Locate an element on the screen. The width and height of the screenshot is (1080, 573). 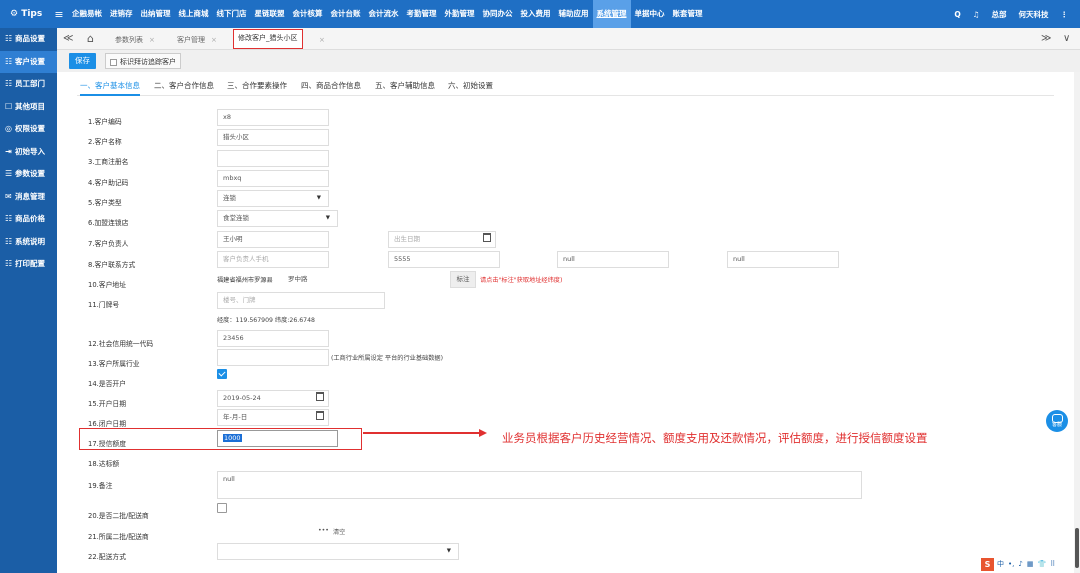
sidebar-item: ☷ 系统说明 is located at coordinates (28, 242).